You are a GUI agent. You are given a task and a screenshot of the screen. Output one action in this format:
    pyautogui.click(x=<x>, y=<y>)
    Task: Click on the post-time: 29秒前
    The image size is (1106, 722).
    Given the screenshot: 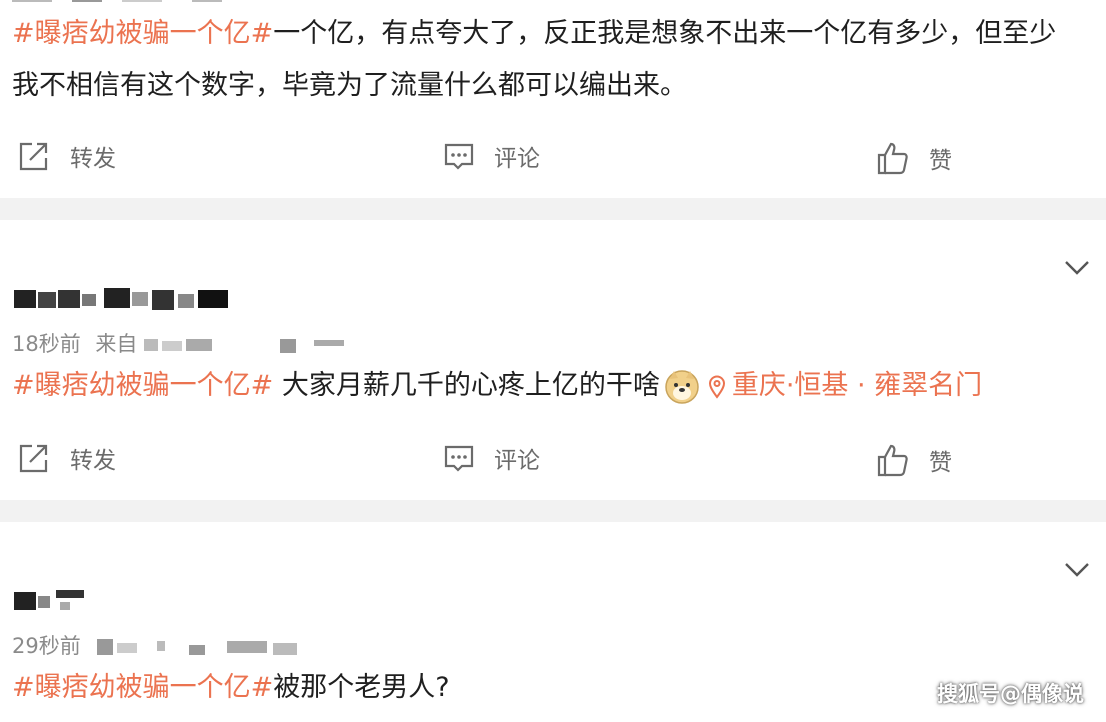 What is the action you would take?
    pyautogui.click(x=46, y=646)
    